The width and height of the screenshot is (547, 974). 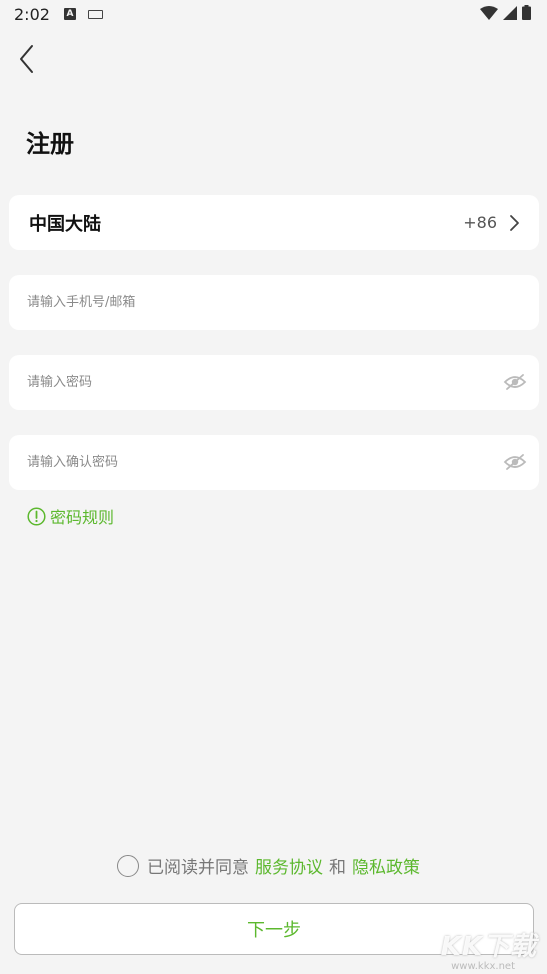 What do you see at coordinates (128, 865) in the screenshot?
I see `agreement-checkbox` at bounding box center [128, 865].